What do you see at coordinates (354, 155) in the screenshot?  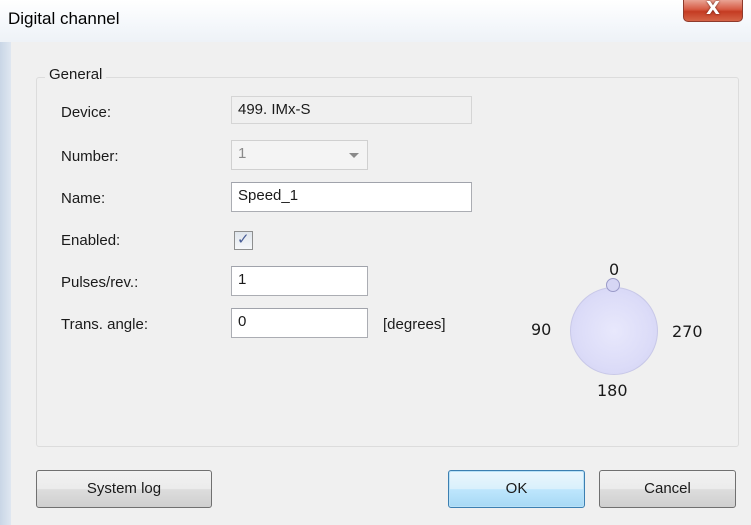 I see `chevron-down-icon` at bounding box center [354, 155].